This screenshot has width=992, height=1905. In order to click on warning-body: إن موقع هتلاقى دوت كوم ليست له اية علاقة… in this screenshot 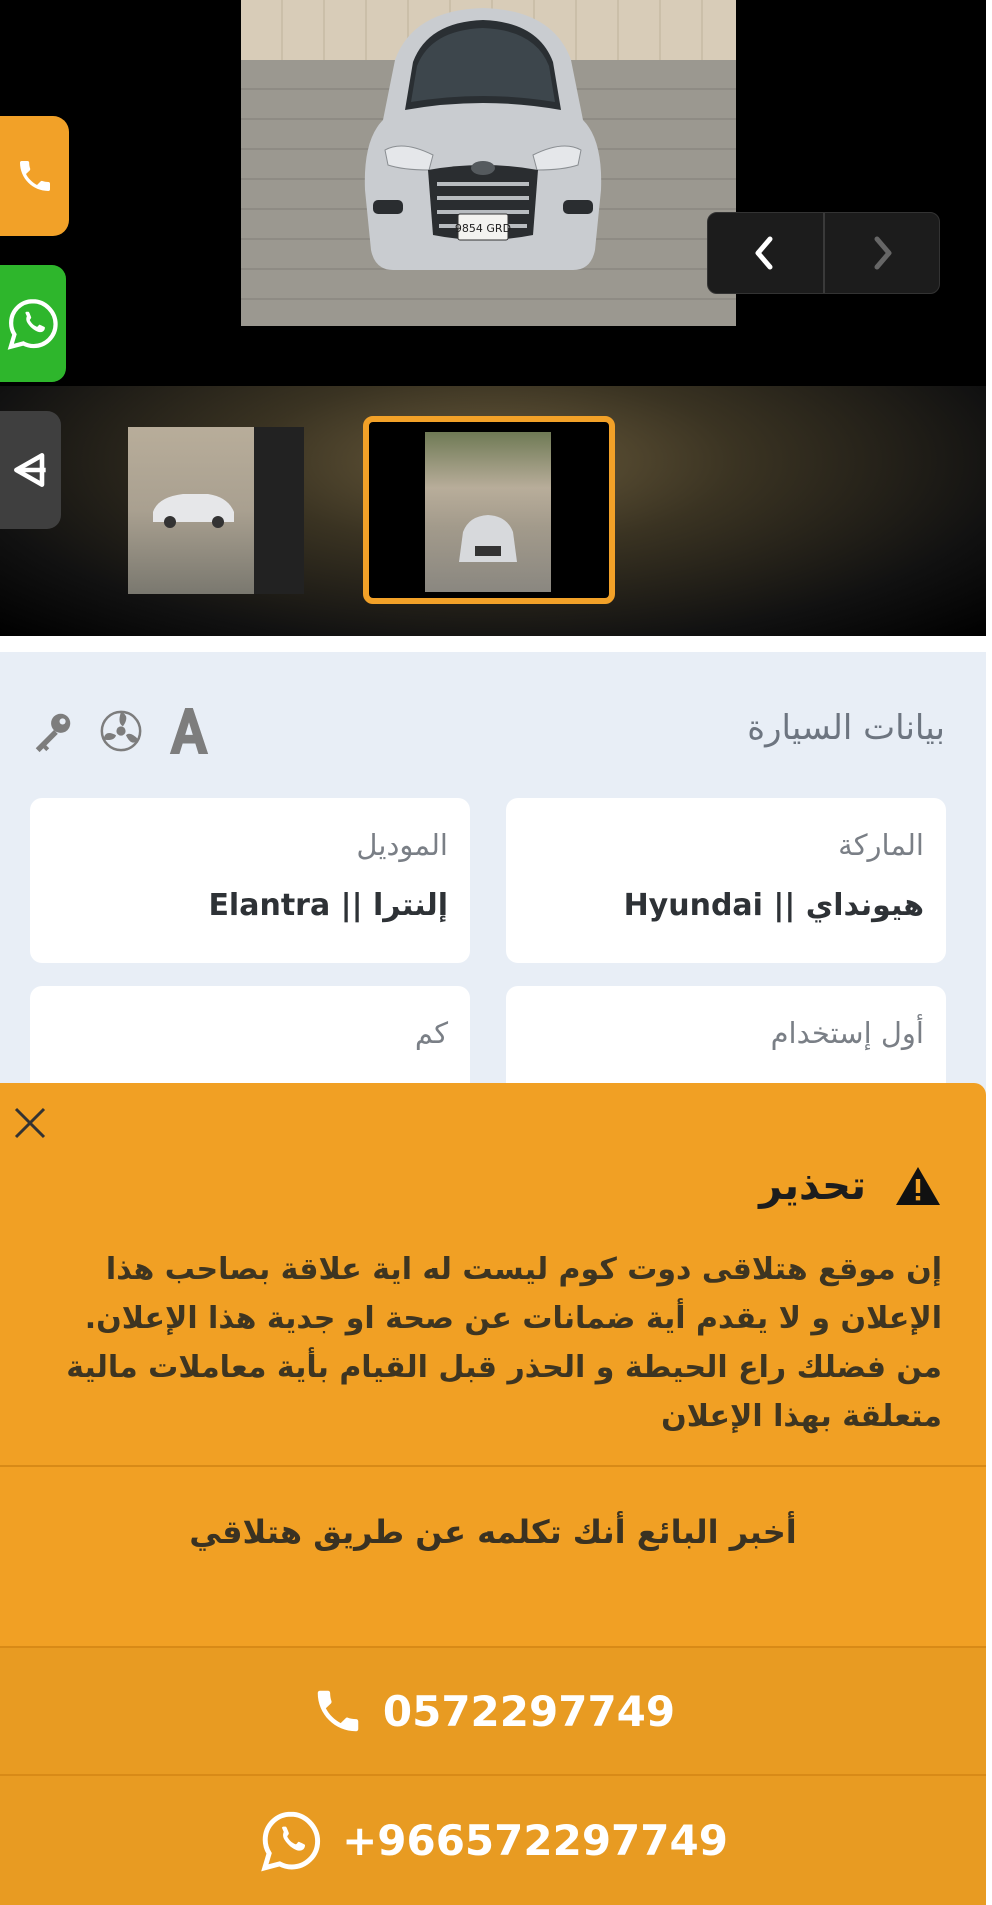, I will do `click(504, 1343)`.